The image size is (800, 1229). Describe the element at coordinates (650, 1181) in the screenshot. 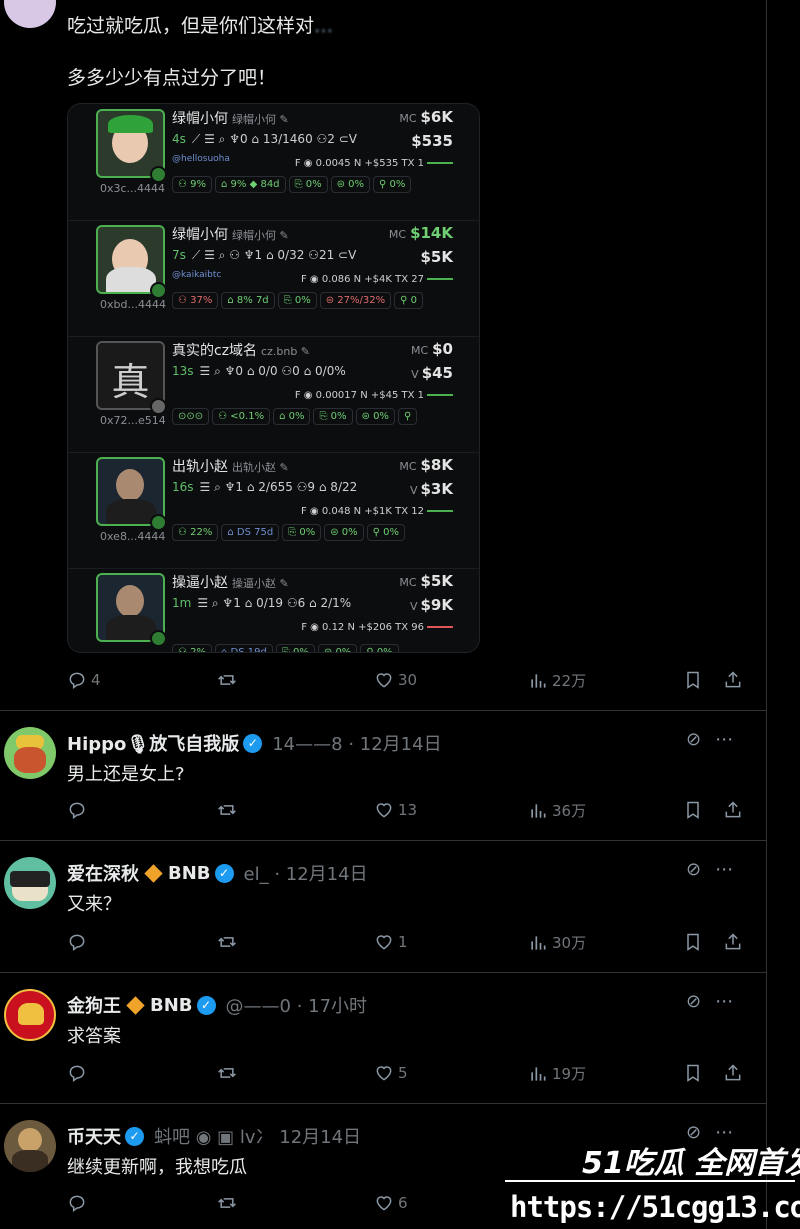

I see `watermark-divider` at that location.